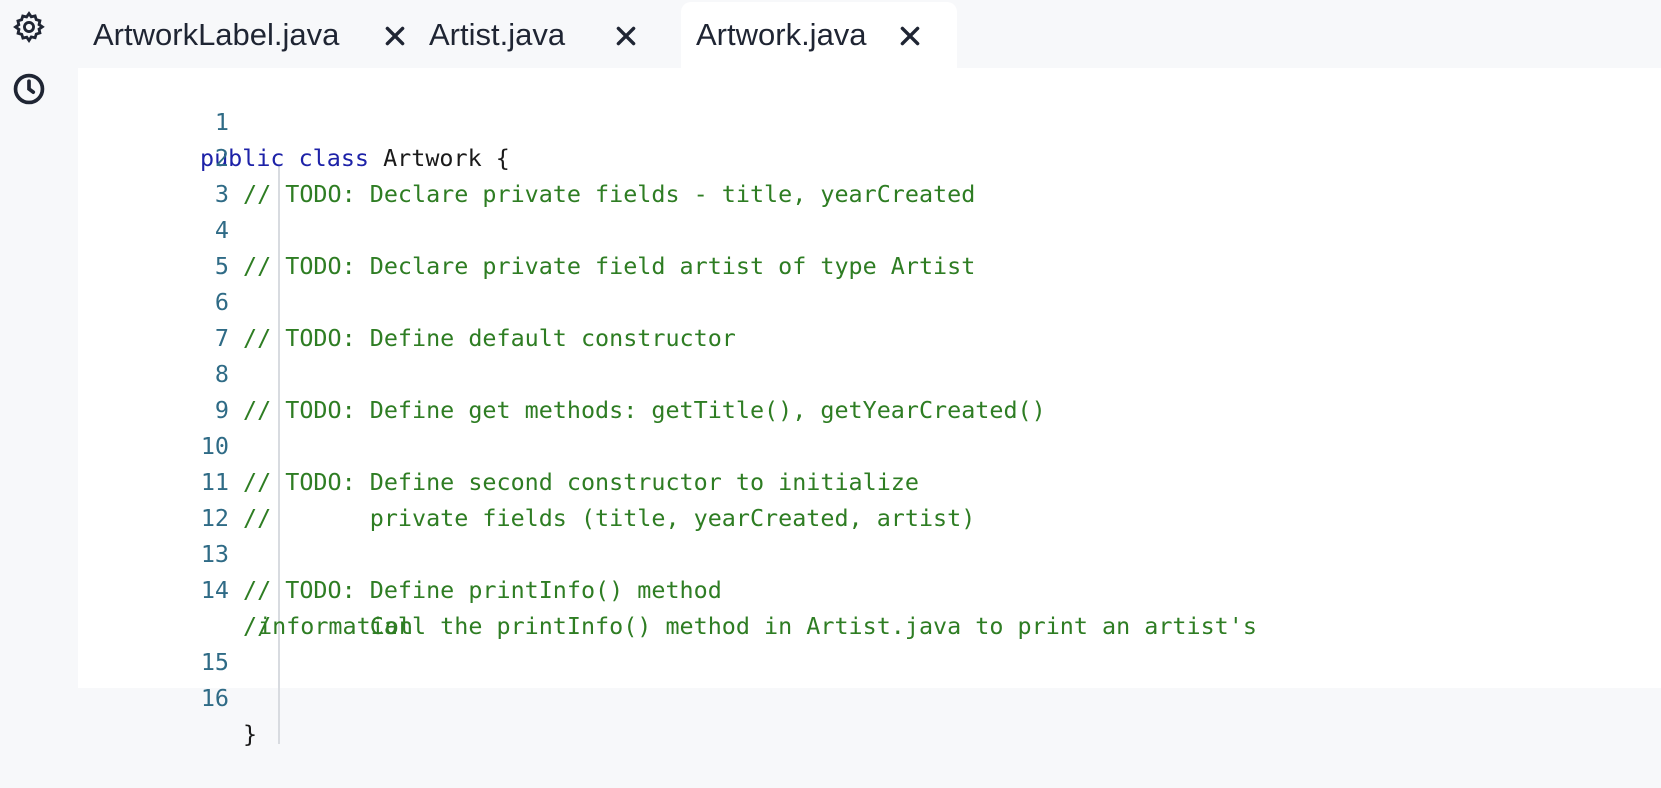  Describe the element at coordinates (29, 27) in the screenshot. I see `gear-icon` at that location.